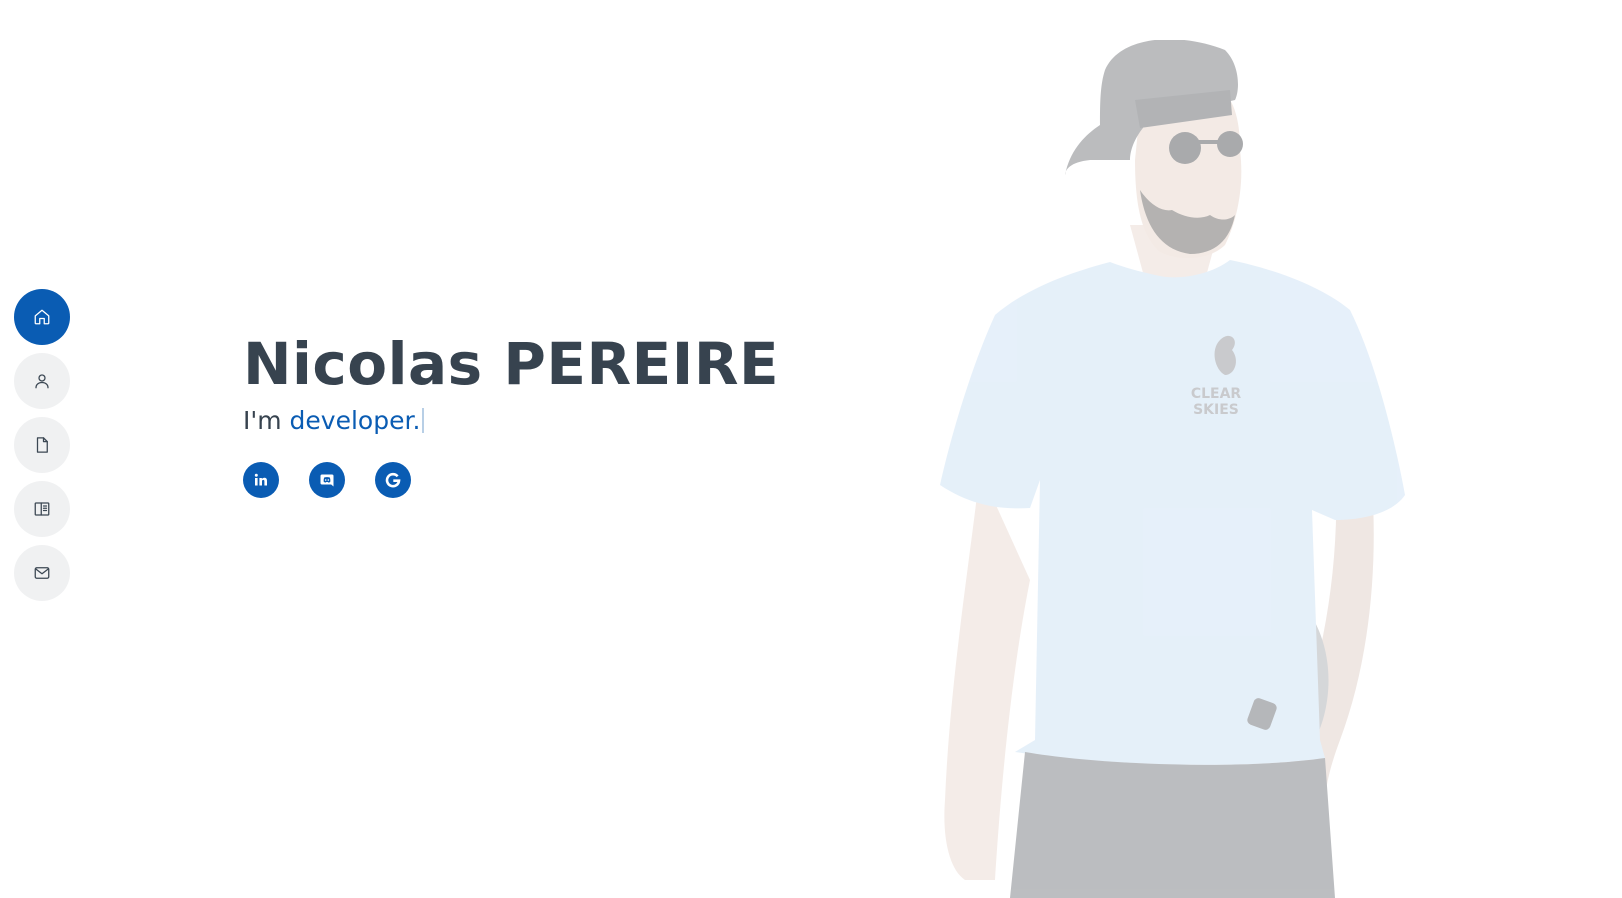 Image resolution: width=1622 pixels, height=898 pixels. I want to click on file-icon, so click(42, 445).